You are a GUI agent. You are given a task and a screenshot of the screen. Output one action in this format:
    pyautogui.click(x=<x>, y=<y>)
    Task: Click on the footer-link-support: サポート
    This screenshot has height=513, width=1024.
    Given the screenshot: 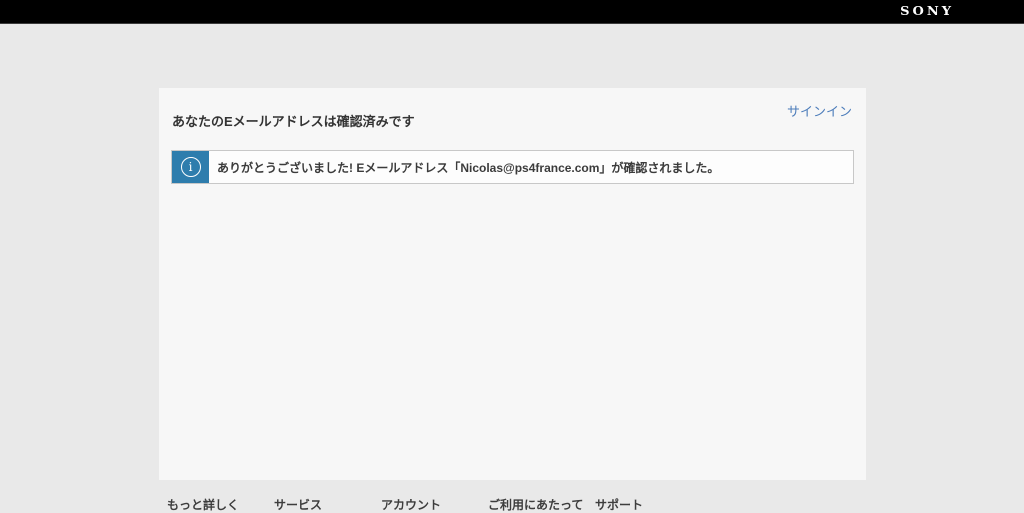 What is the action you would take?
    pyautogui.click(x=619, y=504)
    